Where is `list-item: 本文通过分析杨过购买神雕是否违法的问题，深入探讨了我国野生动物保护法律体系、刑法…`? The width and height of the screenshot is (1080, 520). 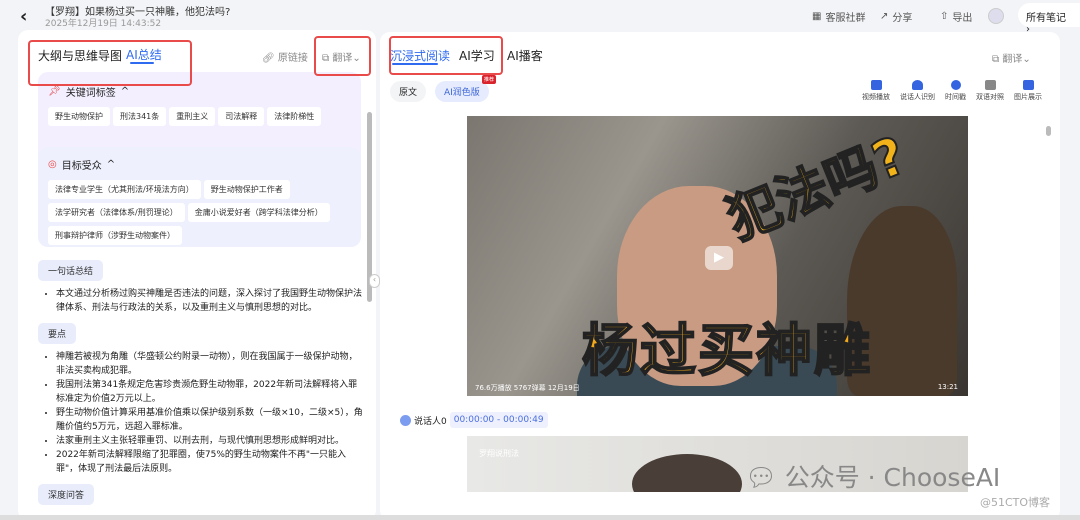 list-item: 本文通过分析杨过购买神雕是否违法的问题，深入探讨了我国野生动物保护法律体系、刑法… is located at coordinates (209, 301).